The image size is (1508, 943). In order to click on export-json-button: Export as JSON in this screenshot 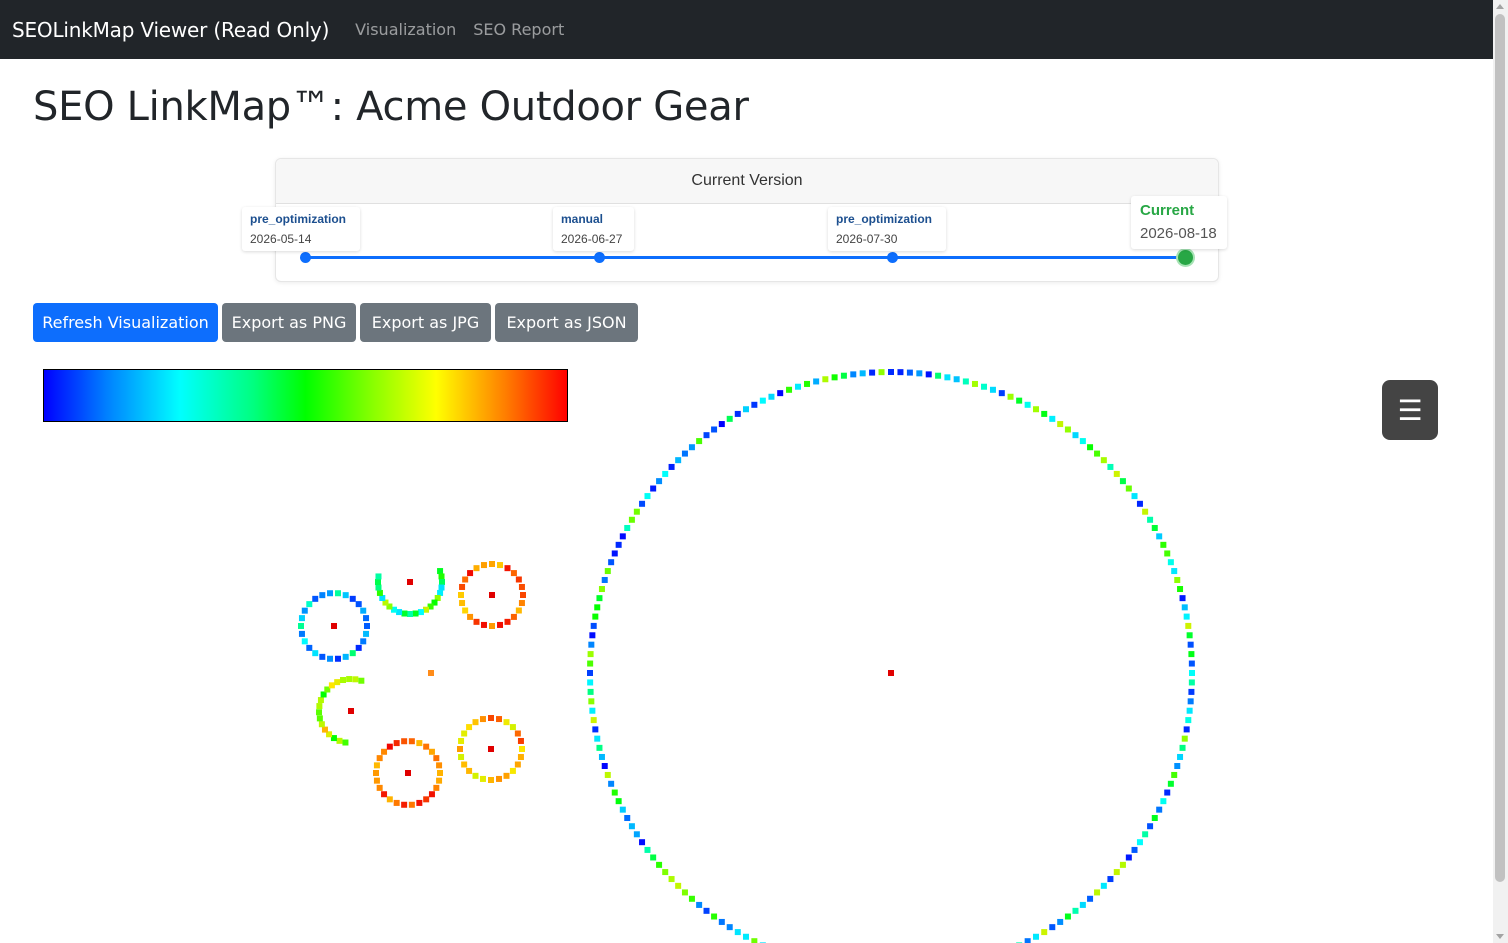, I will do `click(566, 322)`.